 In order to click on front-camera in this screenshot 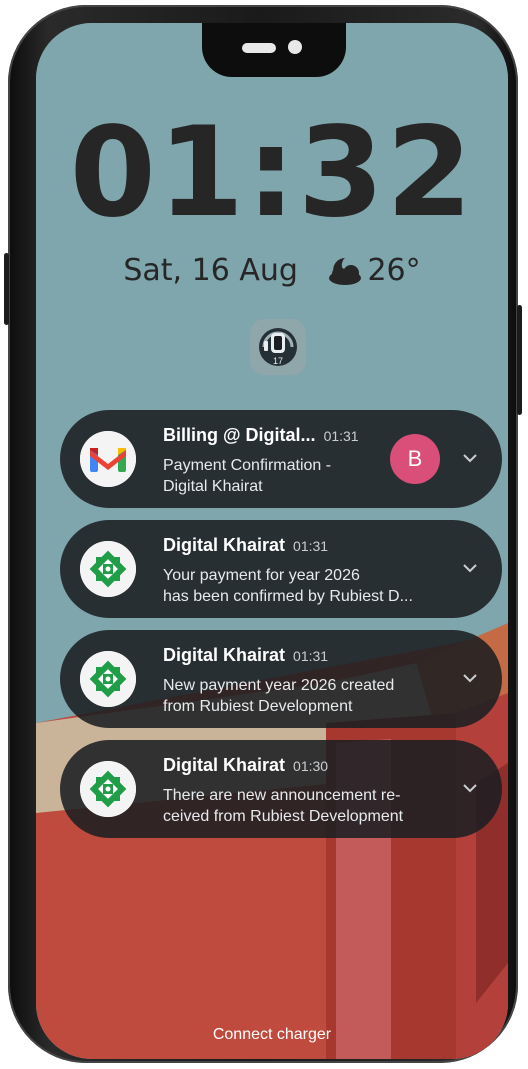, I will do `click(295, 47)`.